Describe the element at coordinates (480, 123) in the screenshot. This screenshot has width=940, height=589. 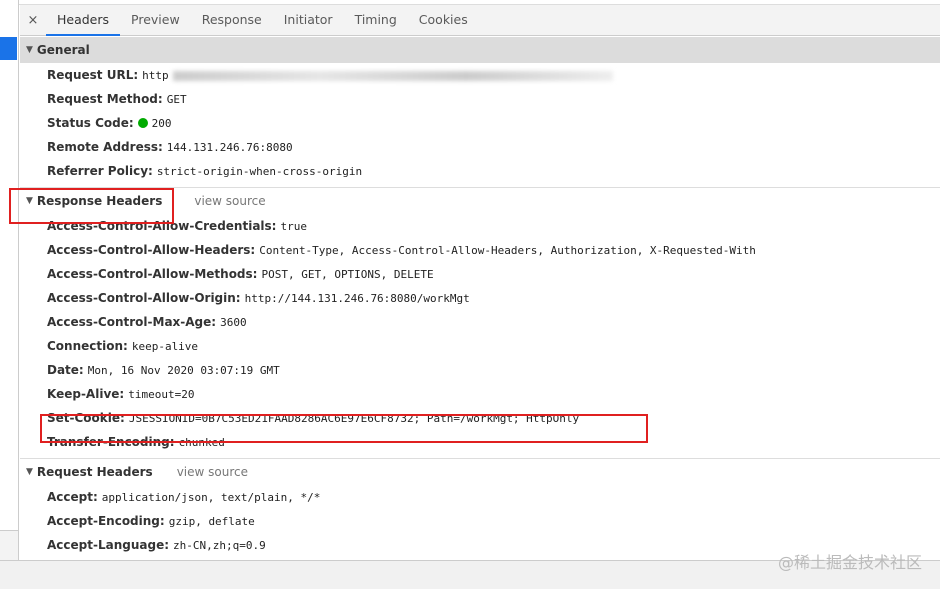
I see `header-row: Status Code: 200` at that location.